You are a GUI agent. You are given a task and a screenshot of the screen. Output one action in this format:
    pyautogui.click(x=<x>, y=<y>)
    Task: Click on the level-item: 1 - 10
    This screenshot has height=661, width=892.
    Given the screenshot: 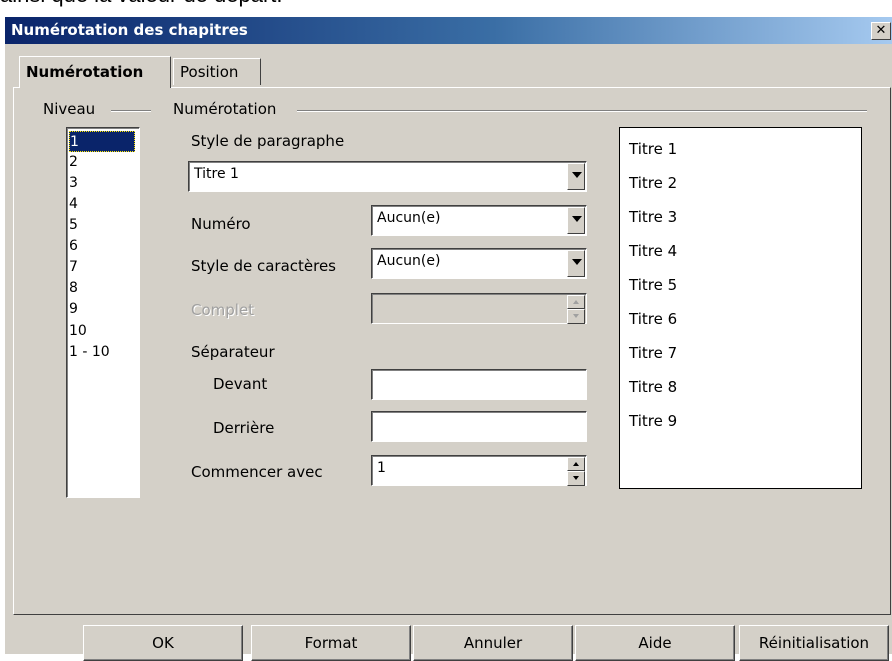 What is the action you would take?
    pyautogui.click(x=101, y=352)
    